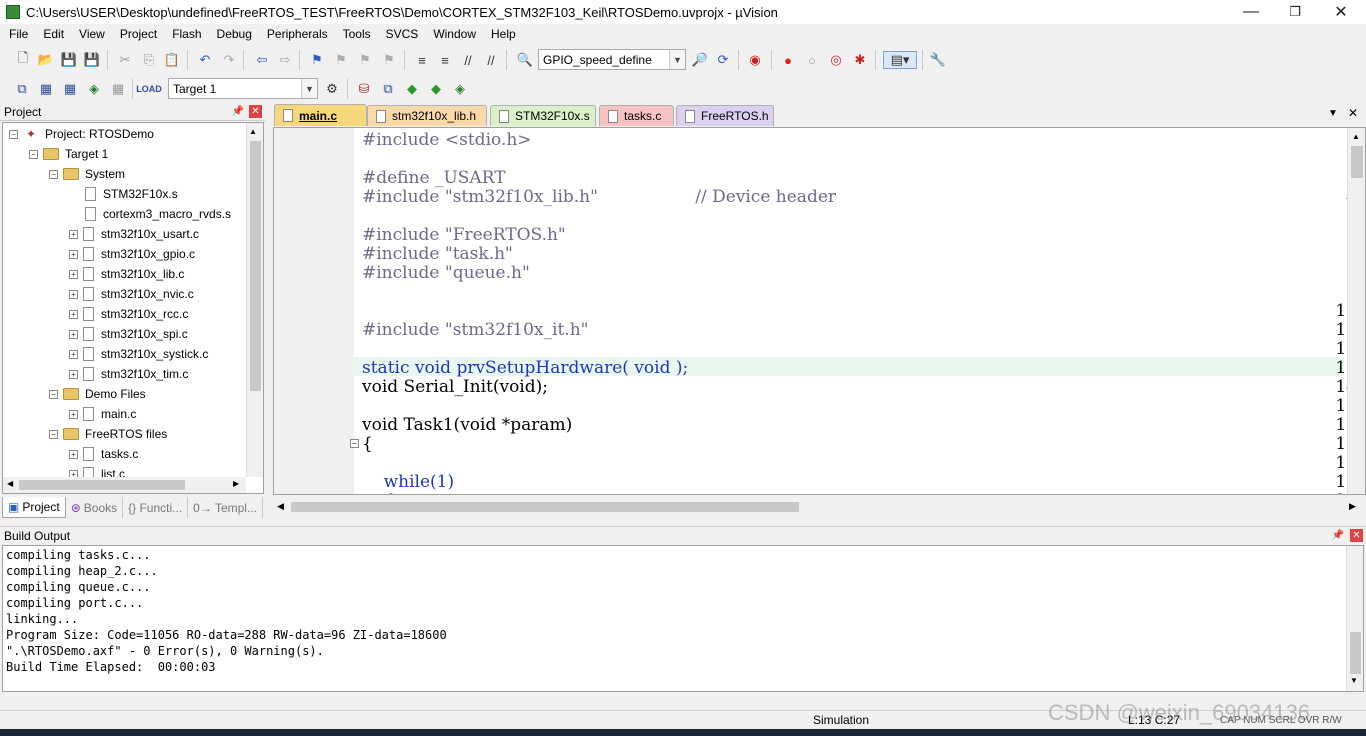 This screenshot has width=1366, height=736. What do you see at coordinates (503, 34) in the screenshot?
I see `menu-help: Help` at bounding box center [503, 34].